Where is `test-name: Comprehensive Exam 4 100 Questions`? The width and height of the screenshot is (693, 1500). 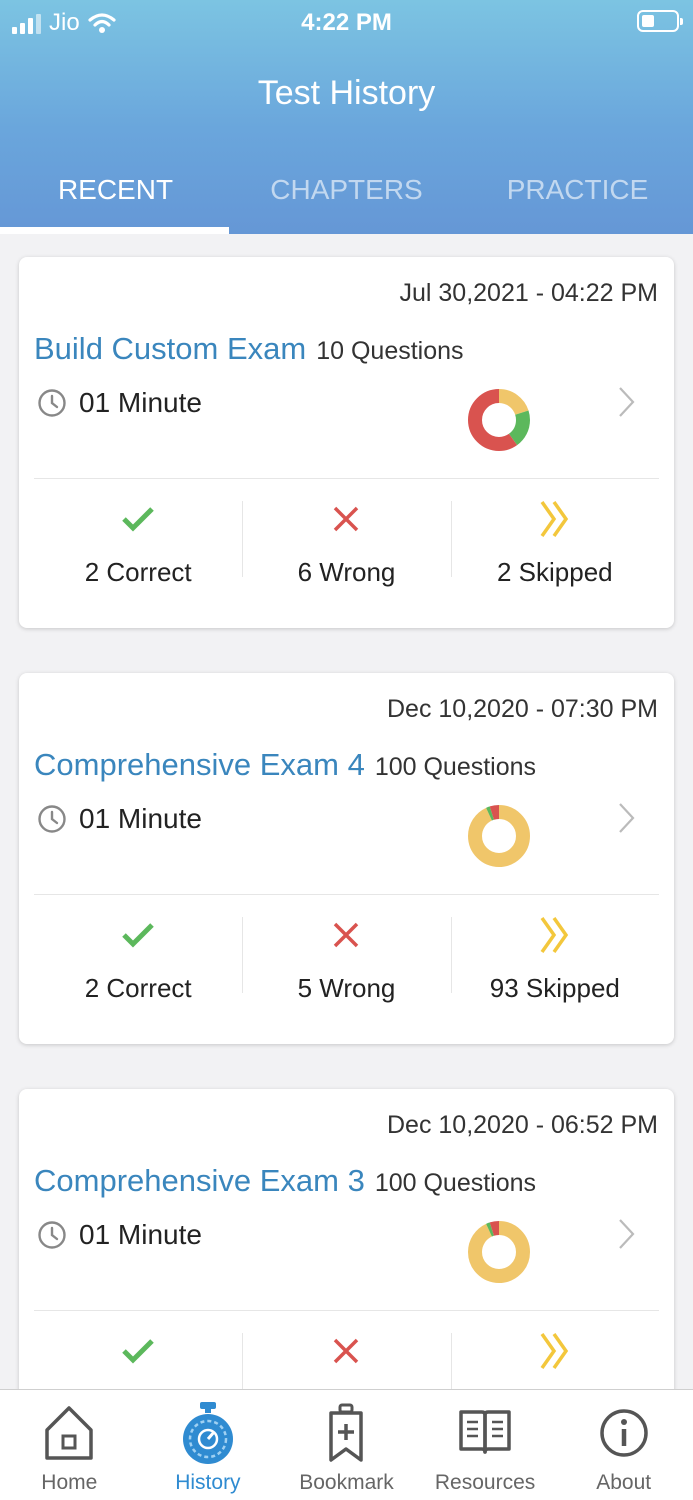 test-name: Comprehensive Exam 4 100 Questions is located at coordinates (285, 765).